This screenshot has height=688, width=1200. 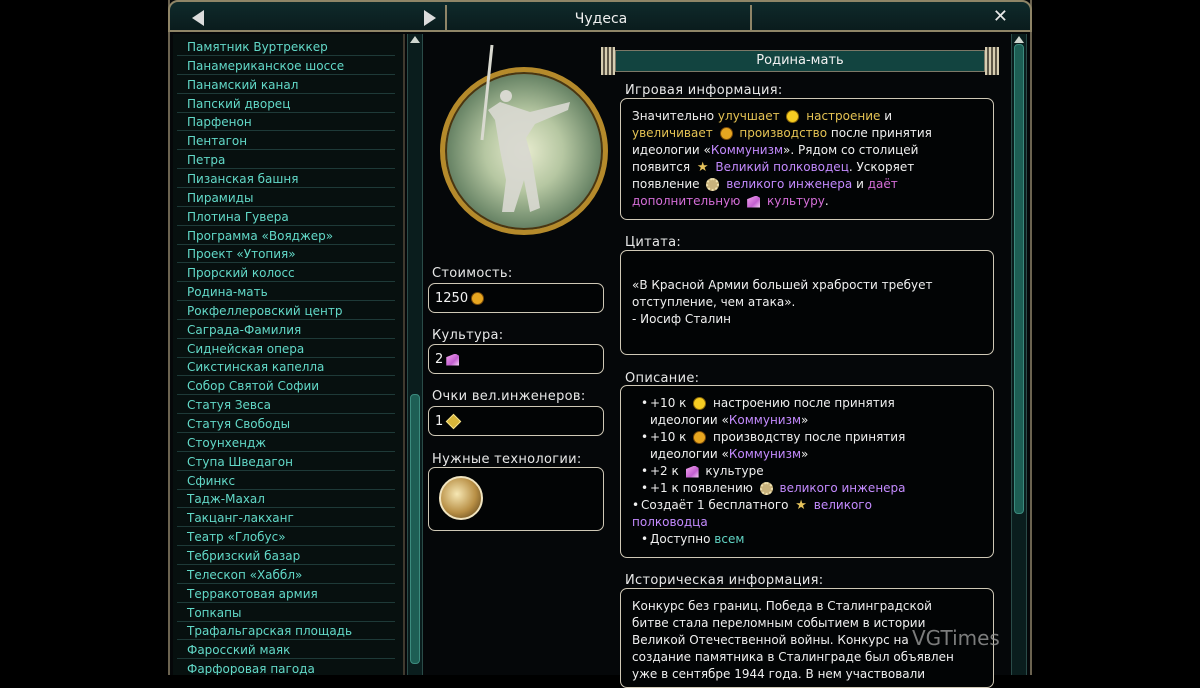 What do you see at coordinates (286, 499) in the screenshot?
I see `wonder-list-item: Тадж-Махал` at bounding box center [286, 499].